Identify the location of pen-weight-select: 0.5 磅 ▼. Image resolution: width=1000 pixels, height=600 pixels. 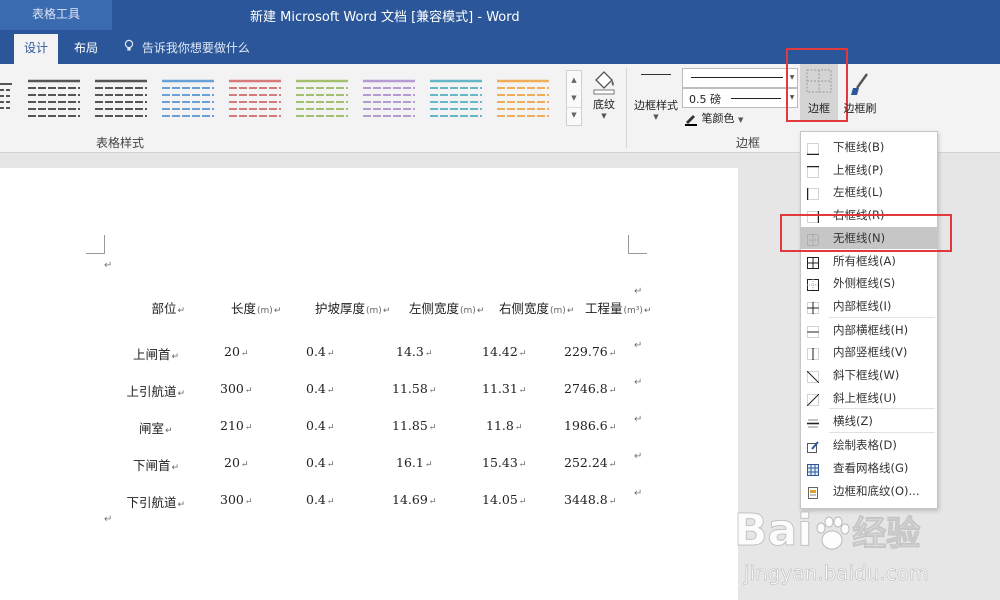
(740, 98).